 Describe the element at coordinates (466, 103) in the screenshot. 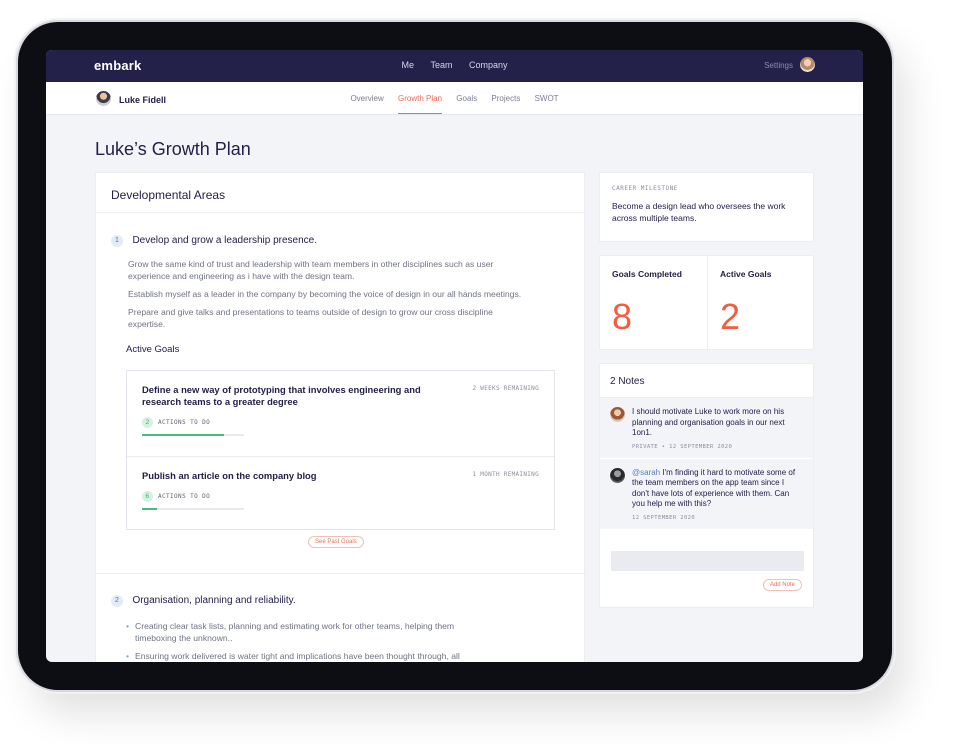

I see `tab-goals: Goals` at that location.